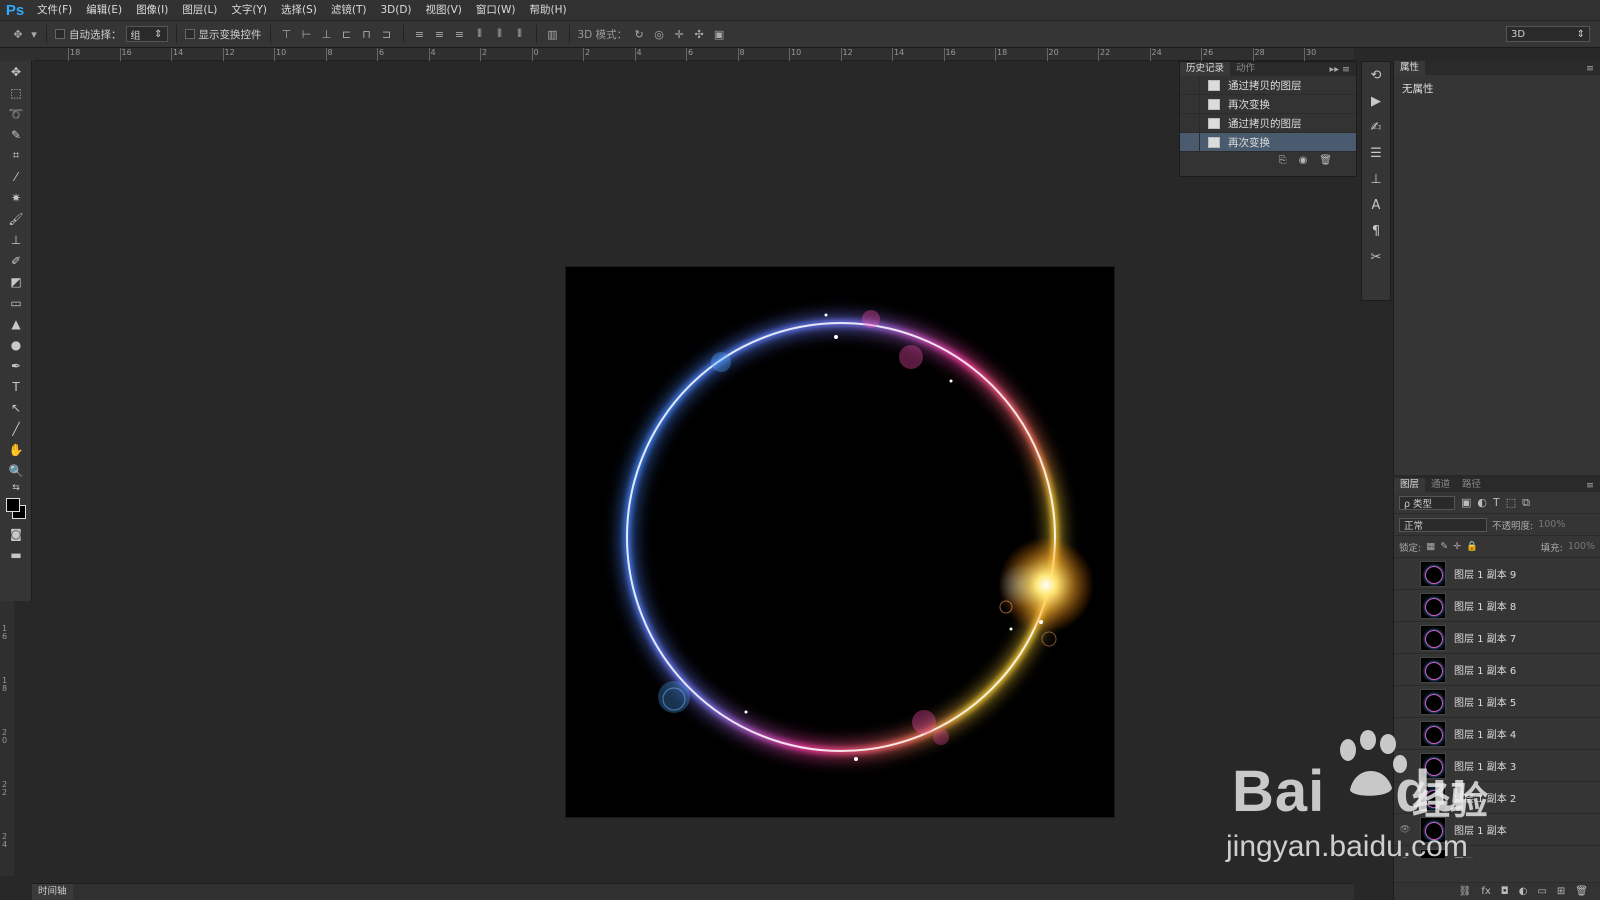 This screenshot has height=900, width=1600. I want to click on tab-paths: 路径, so click(1471, 485).